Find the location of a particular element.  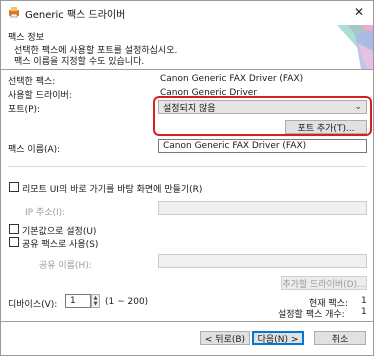

driver-label: 사용할 드라이버: is located at coordinates (40, 96).